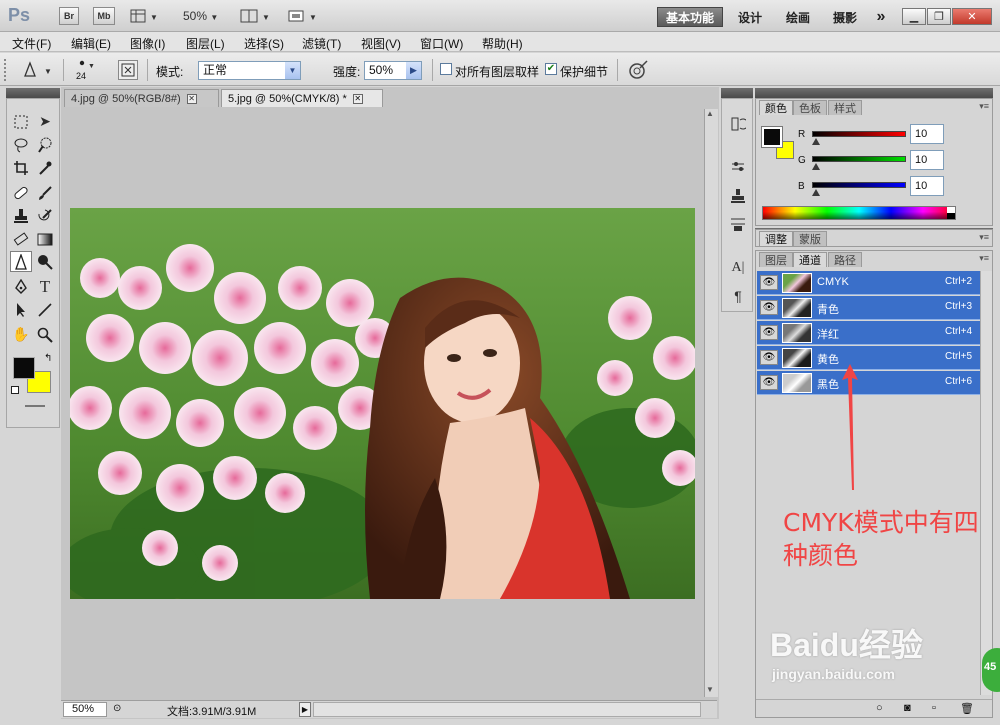  I want to click on new-channel-icon: ▫, so click(934, 708).